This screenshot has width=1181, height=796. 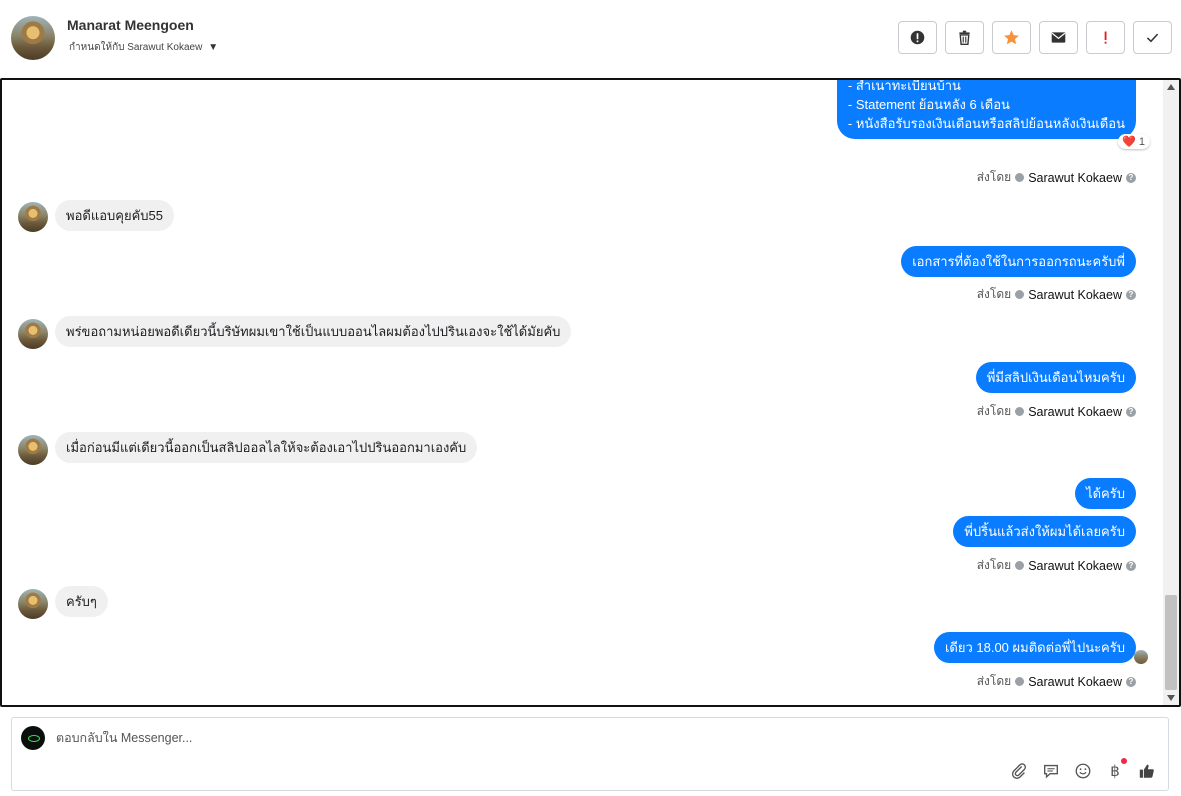 I want to click on reaction-badge: ❤️ 1, so click(x=1134, y=141).